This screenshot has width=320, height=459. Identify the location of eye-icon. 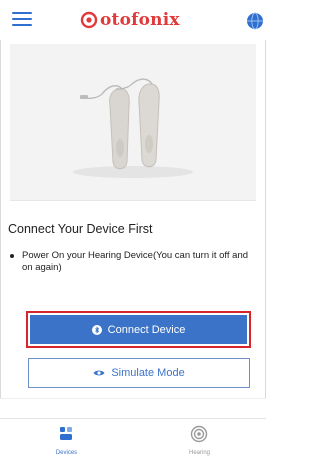
(99, 373).